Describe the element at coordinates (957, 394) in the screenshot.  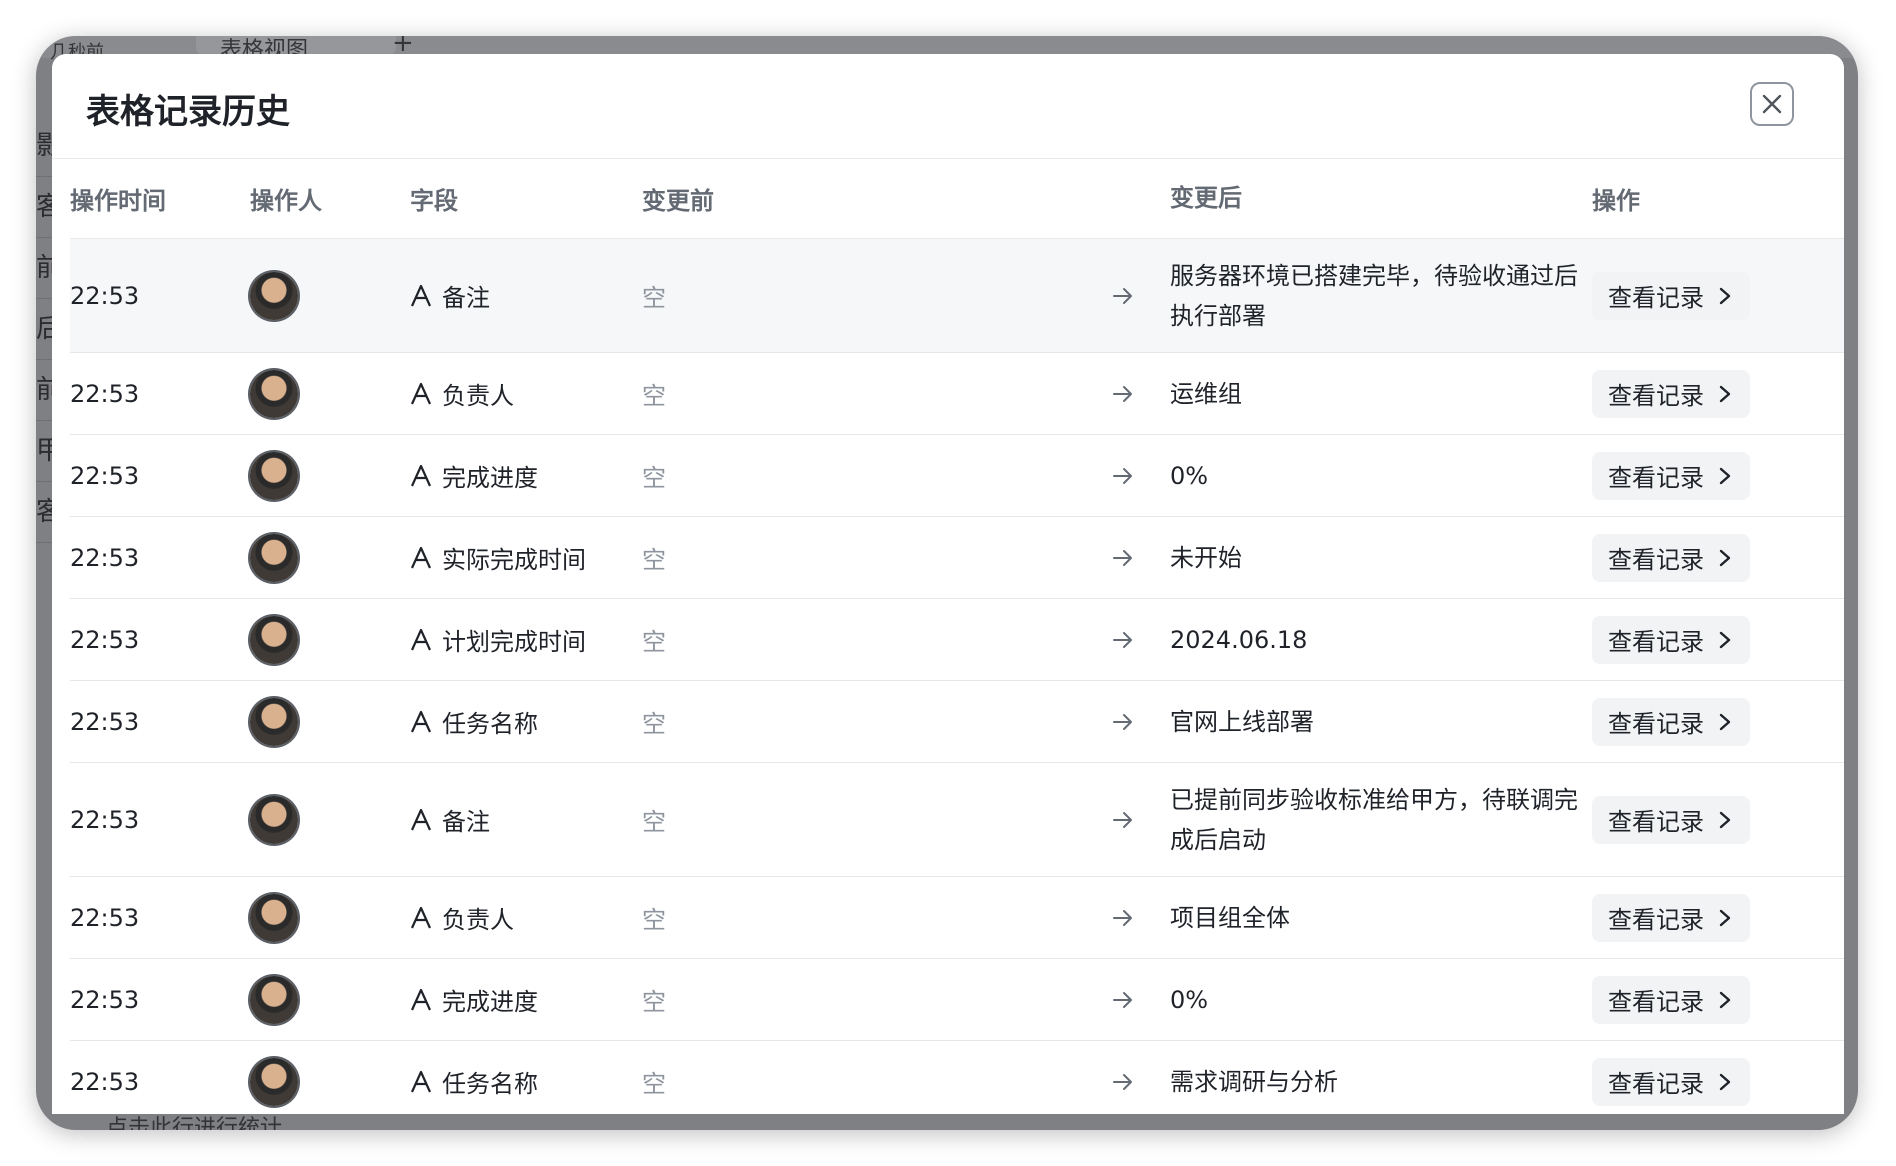
I see `table-row: 22:53 负责人 空 运维组 查看记录` at that location.